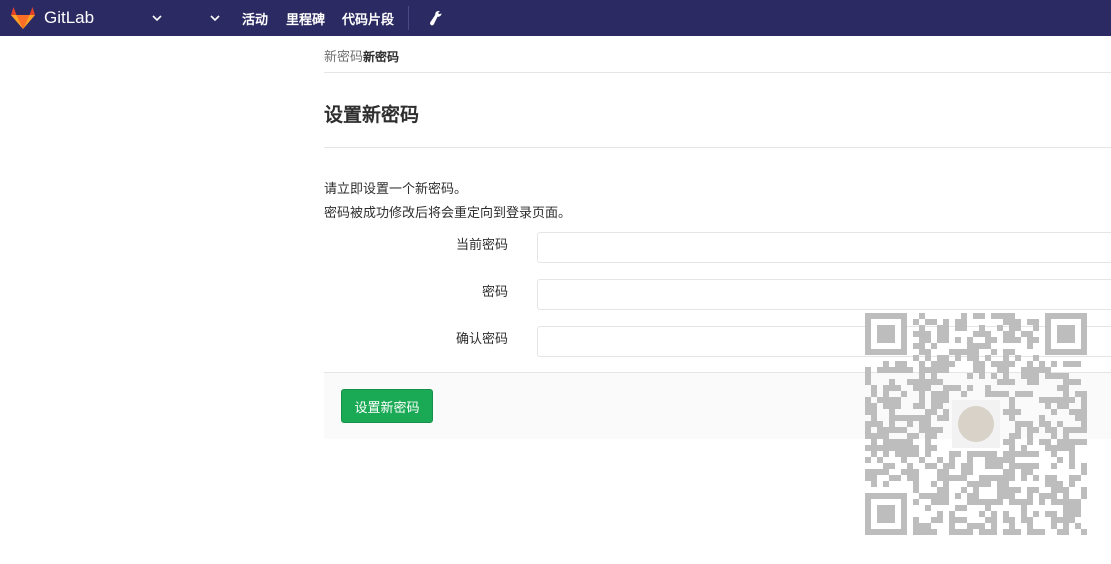  What do you see at coordinates (448, 212) in the screenshot?
I see `info-text: 密码被成功修改后将会重定向到登录页面。` at bounding box center [448, 212].